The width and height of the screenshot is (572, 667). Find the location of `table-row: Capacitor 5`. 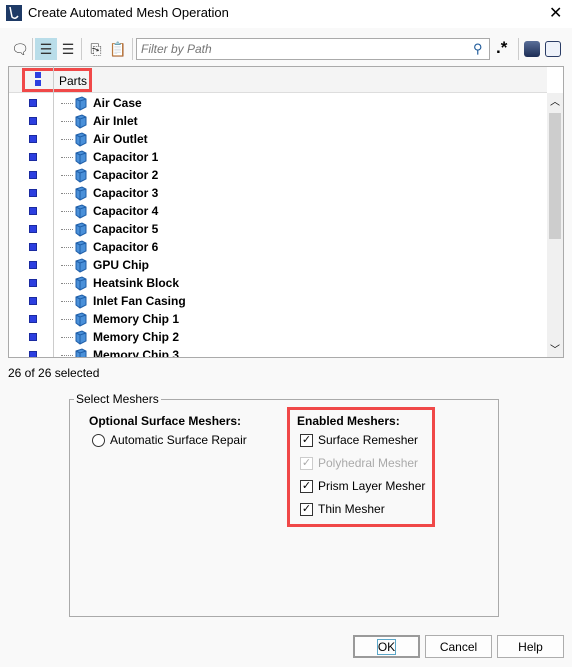

table-row: Capacitor 5 is located at coordinates (278, 229).